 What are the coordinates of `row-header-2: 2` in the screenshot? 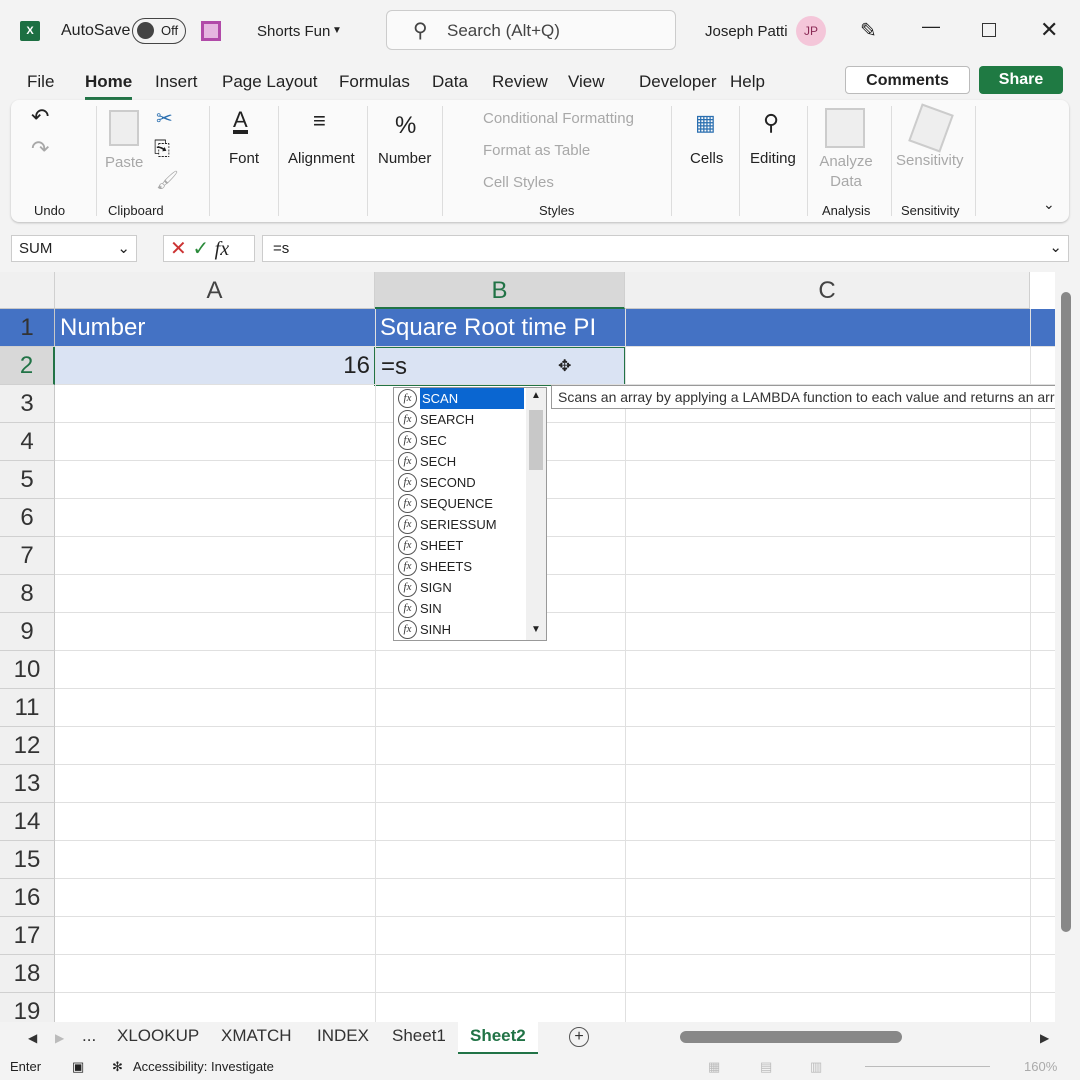 It's located at (27, 366).